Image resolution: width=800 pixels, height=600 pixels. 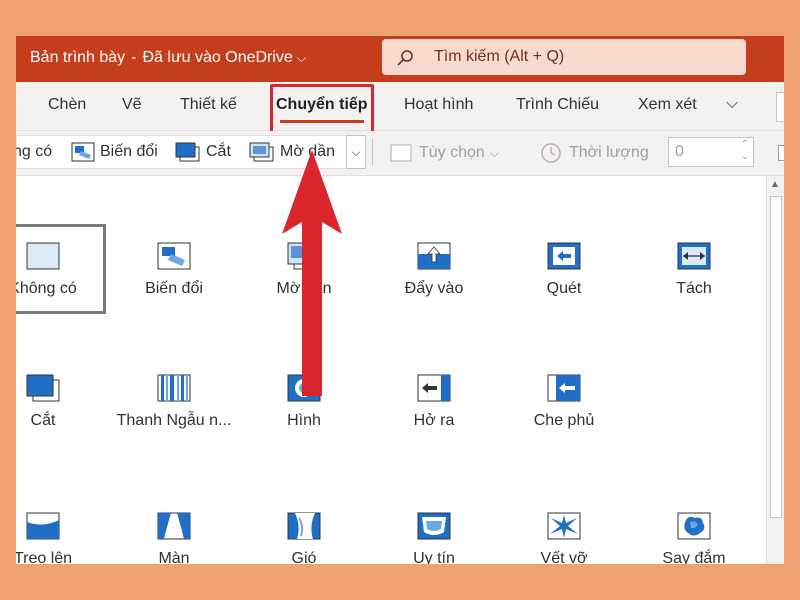 I want to click on ribbon-edge-control, so click(x=780, y=107).